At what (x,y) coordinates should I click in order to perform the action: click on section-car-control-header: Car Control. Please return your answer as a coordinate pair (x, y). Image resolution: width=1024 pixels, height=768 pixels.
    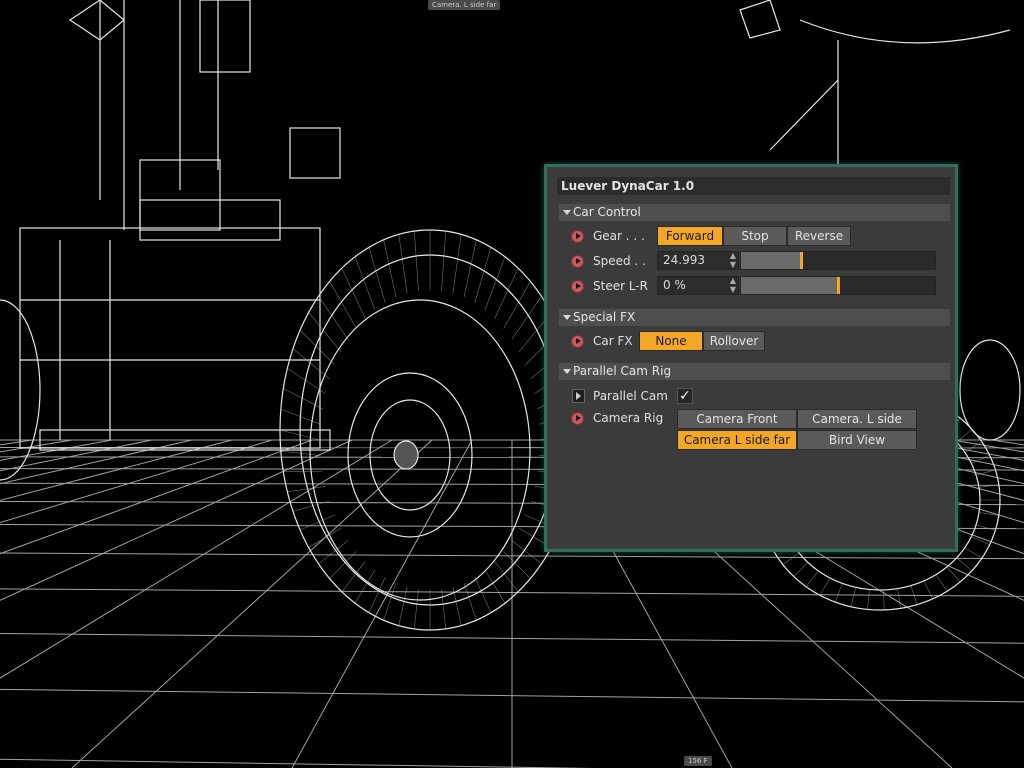
    Looking at the image, I should click on (754, 212).